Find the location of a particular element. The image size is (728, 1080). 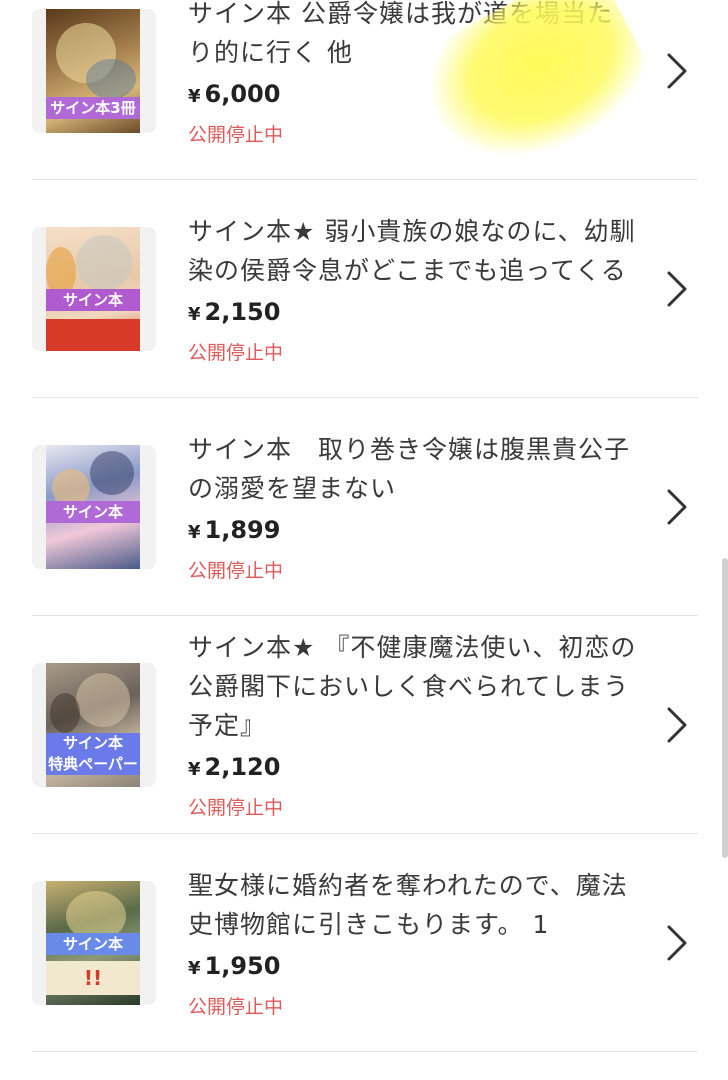

cover-band-label: サイン本 特典ペーパー is located at coordinates (93, 754).